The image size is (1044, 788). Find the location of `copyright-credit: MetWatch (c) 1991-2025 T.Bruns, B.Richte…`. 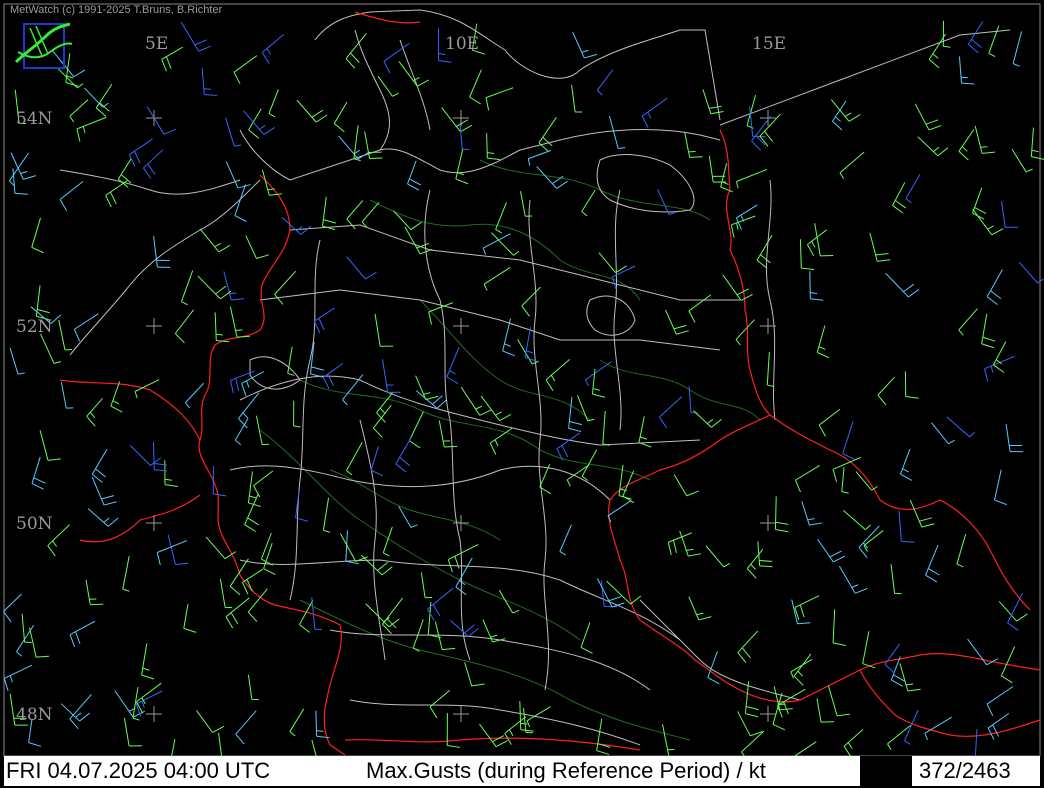

copyright-credit: MetWatch (c) 1991-2025 T.Bruns, B.Richte… is located at coordinates (116, 10).